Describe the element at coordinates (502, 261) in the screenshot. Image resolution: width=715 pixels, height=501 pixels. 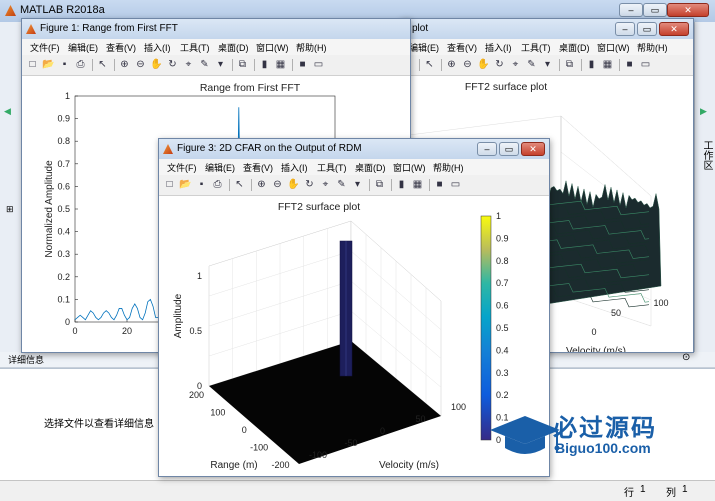
I see `colorbar-tick-label: 0.8` at that location.